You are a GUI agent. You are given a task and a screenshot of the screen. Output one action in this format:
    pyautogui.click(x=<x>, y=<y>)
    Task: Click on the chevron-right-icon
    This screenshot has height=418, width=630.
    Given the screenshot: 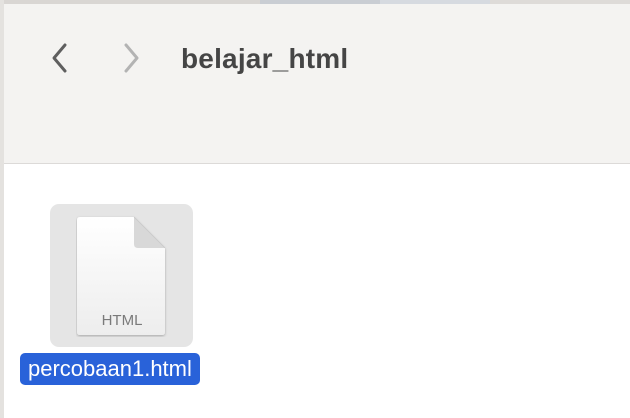 What is the action you would take?
    pyautogui.click(x=131, y=58)
    